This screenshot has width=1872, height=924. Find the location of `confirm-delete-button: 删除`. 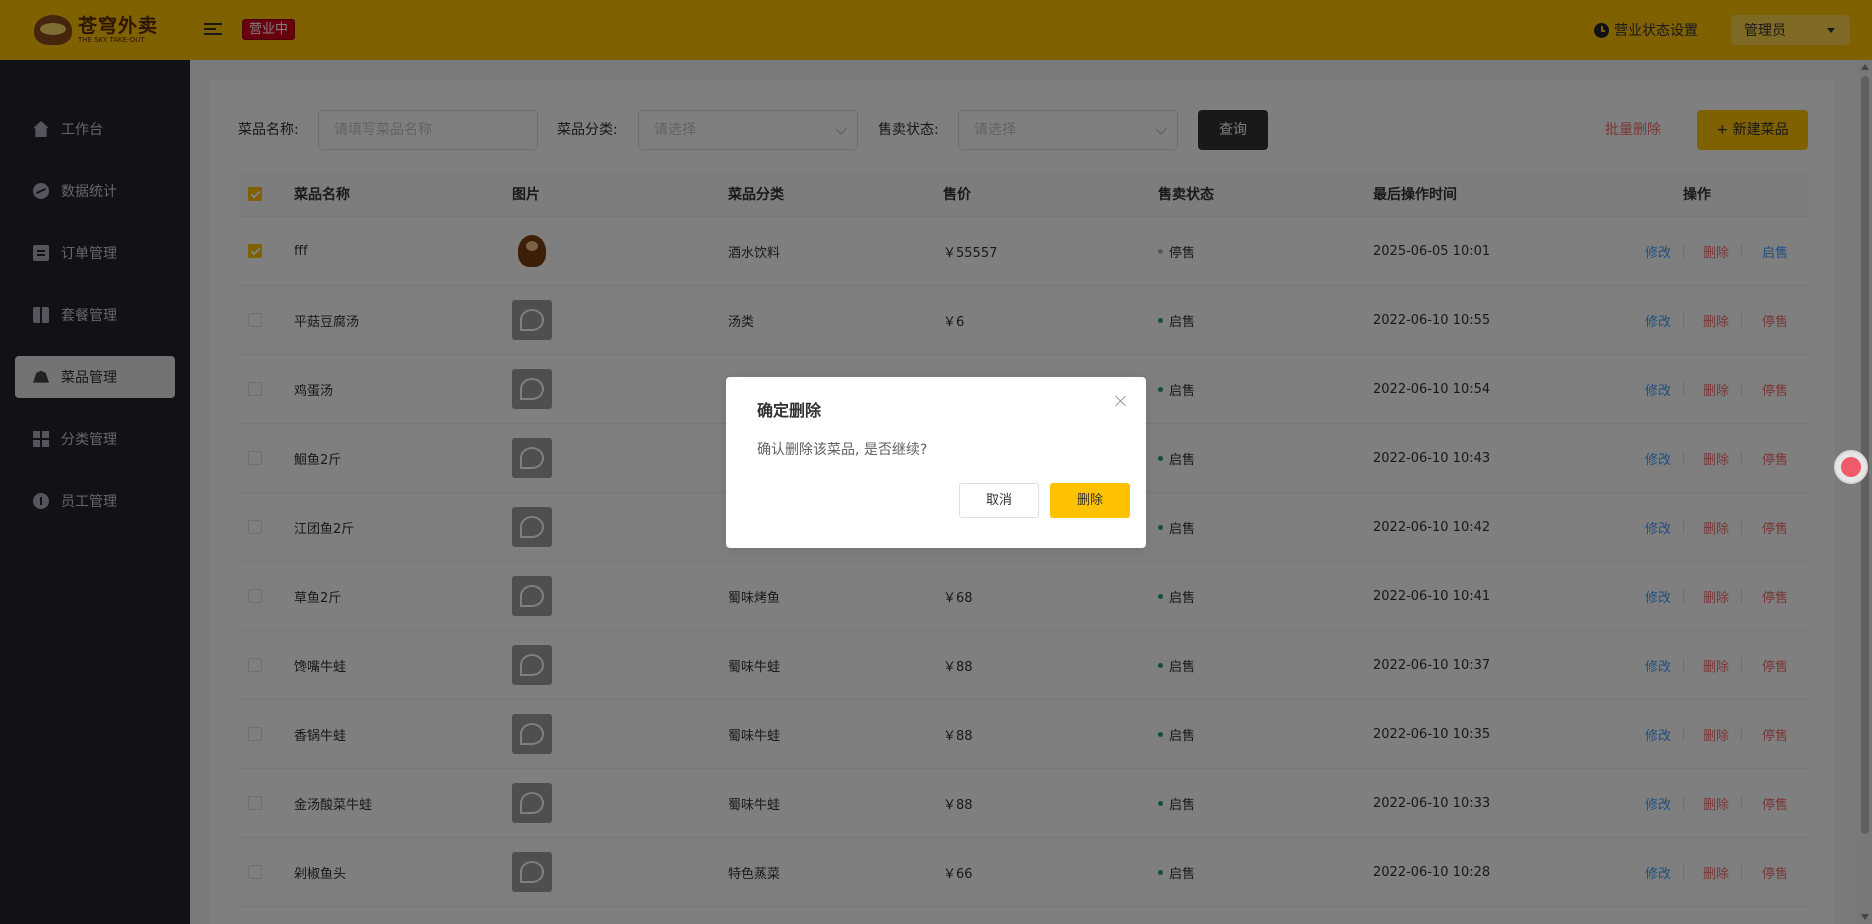

confirm-delete-button: 删除 is located at coordinates (1090, 500).